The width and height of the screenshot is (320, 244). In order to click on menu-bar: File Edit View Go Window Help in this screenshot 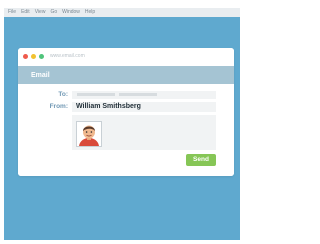, I will do `click(122, 12)`.